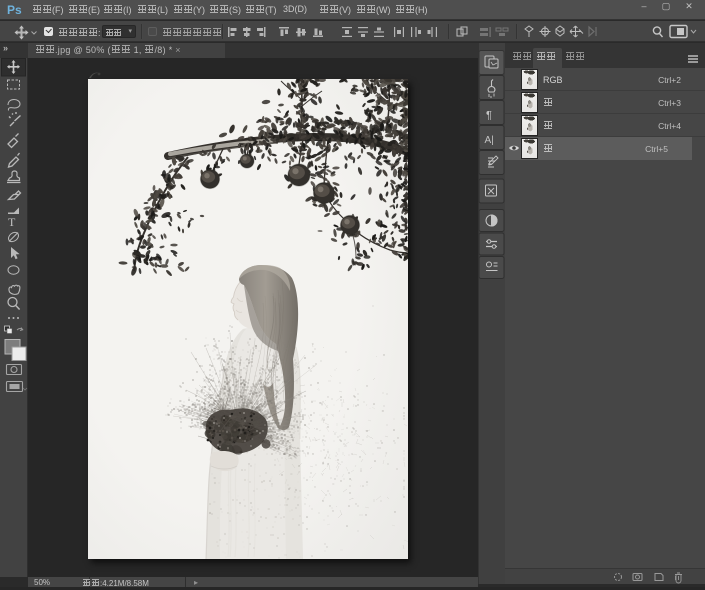 The height and width of the screenshot is (590, 705). What do you see at coordinates (489, 140) in the screenshot?
I see `svg-text: A|` at bounding box center [489, 140].